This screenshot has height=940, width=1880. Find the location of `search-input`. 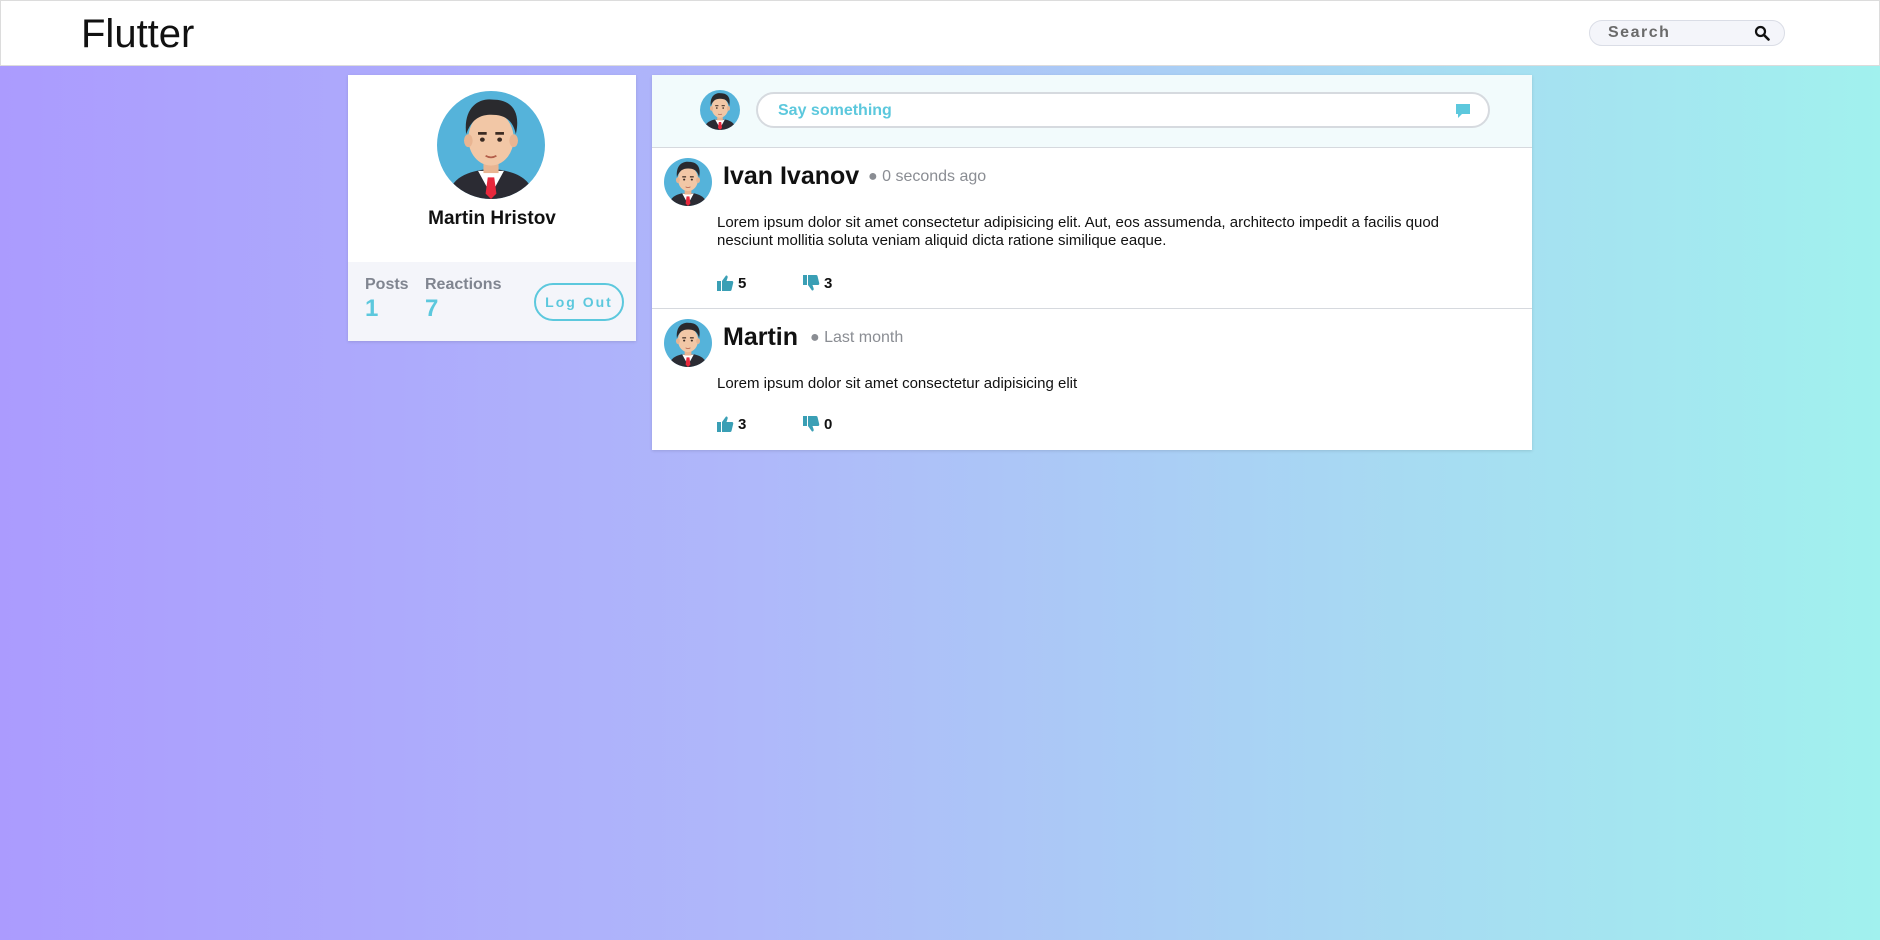

search-input is located at coordinates (1678, 33).